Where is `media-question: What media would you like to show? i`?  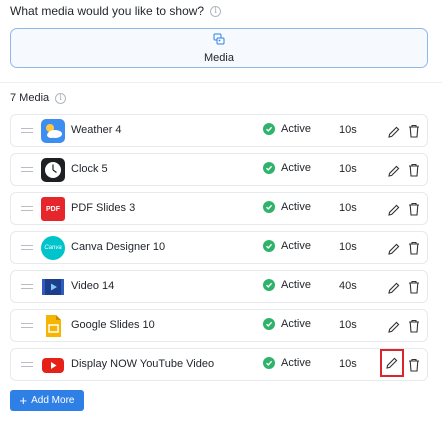
media-question: What media would you like to show? i is located at coordinates (116, 11).